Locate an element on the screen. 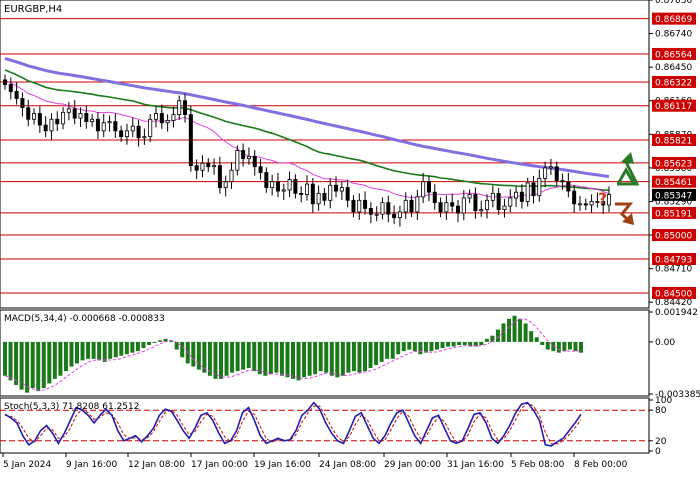  level-label: 0.85191 is located at coordinates (673, 214).